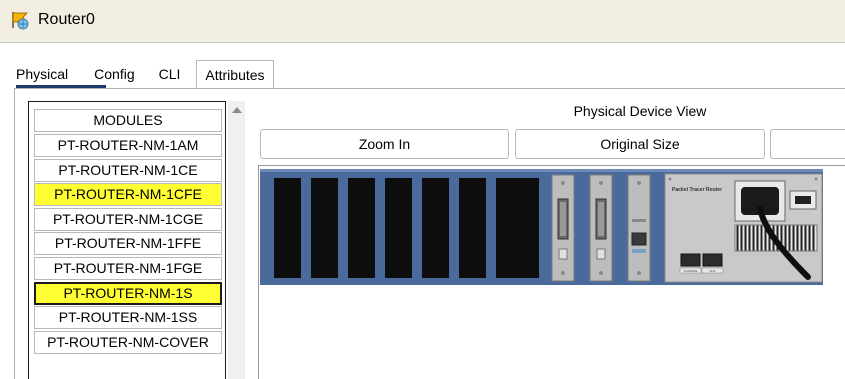  What do you see at coordinates (20, 21) in the screenshot?
I see `router-app-icon` at bounding box center [20, 21].